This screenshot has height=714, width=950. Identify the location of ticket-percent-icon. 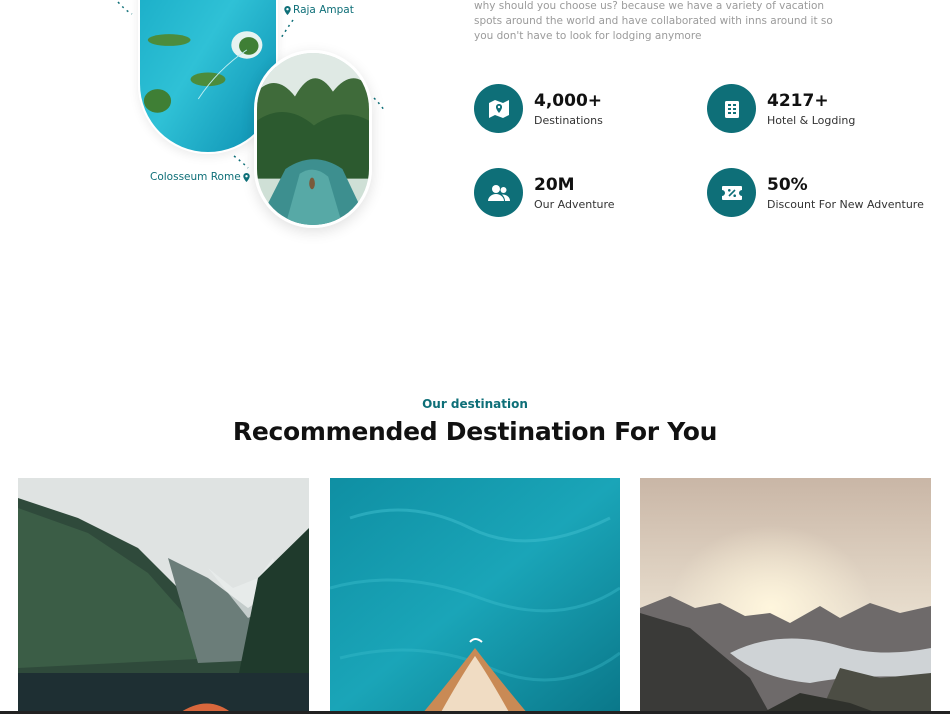
(731, 192).